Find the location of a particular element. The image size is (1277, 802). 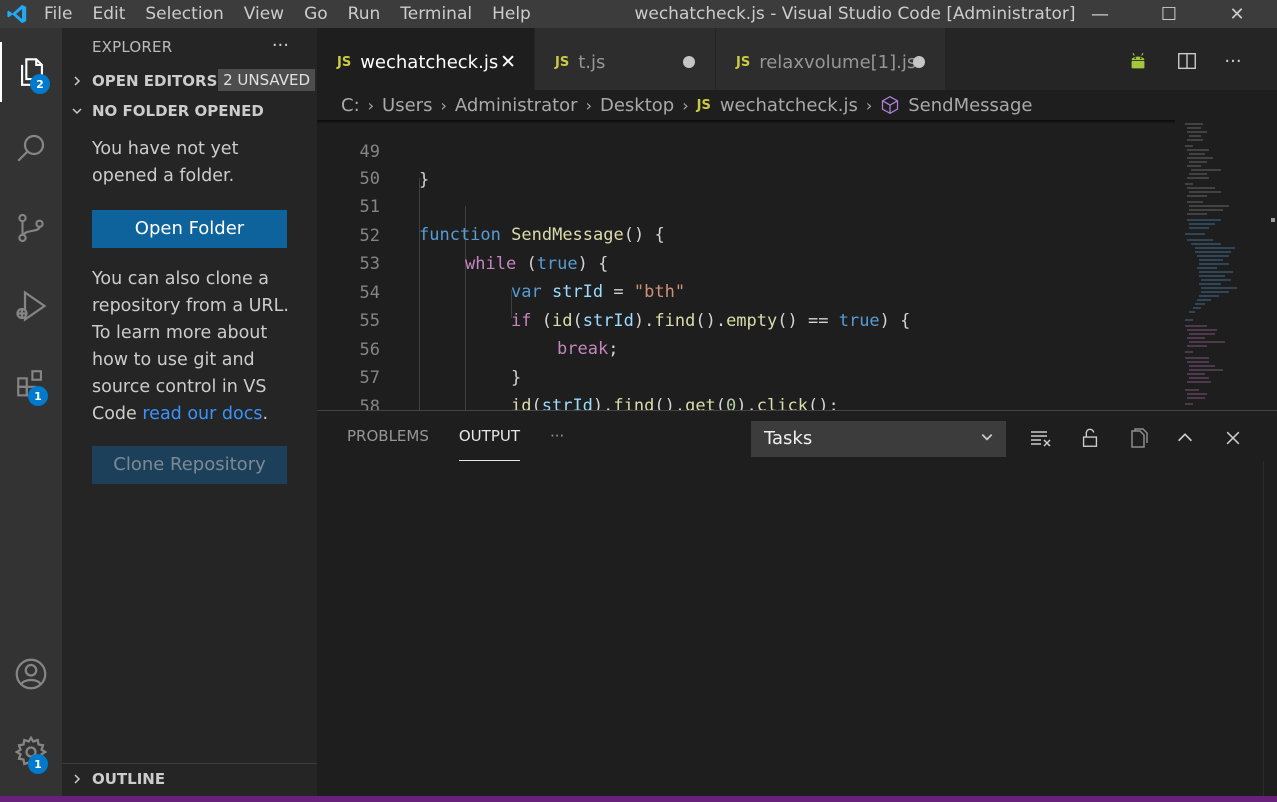

panel-scrollbar is located at coordinates (1270, 629).